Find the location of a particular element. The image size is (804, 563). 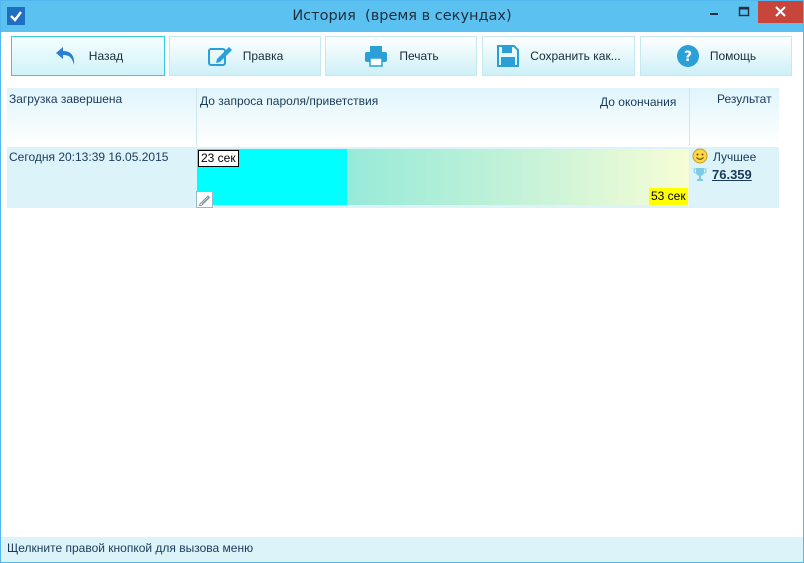

end-time-bar is located at coordinates (518, 177).